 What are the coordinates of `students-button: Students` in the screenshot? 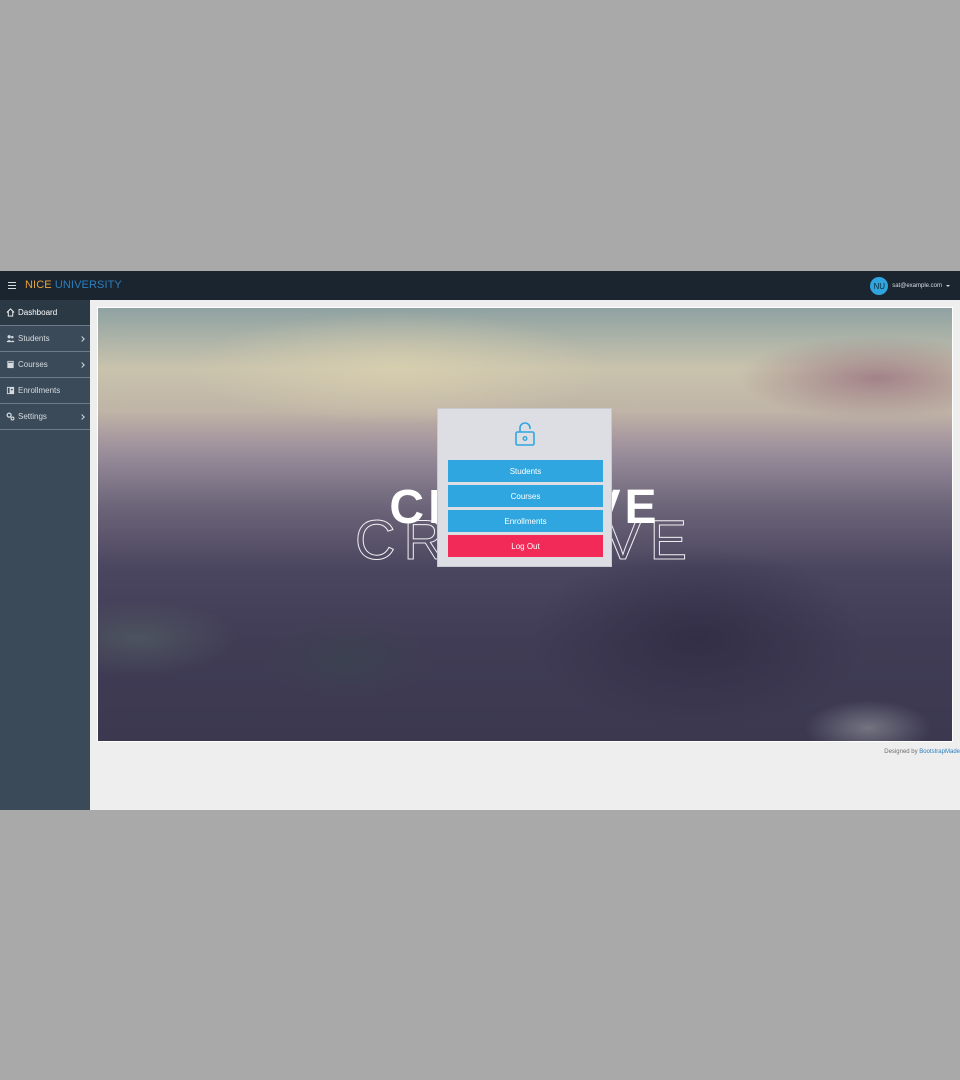 It's located at (525, 471).